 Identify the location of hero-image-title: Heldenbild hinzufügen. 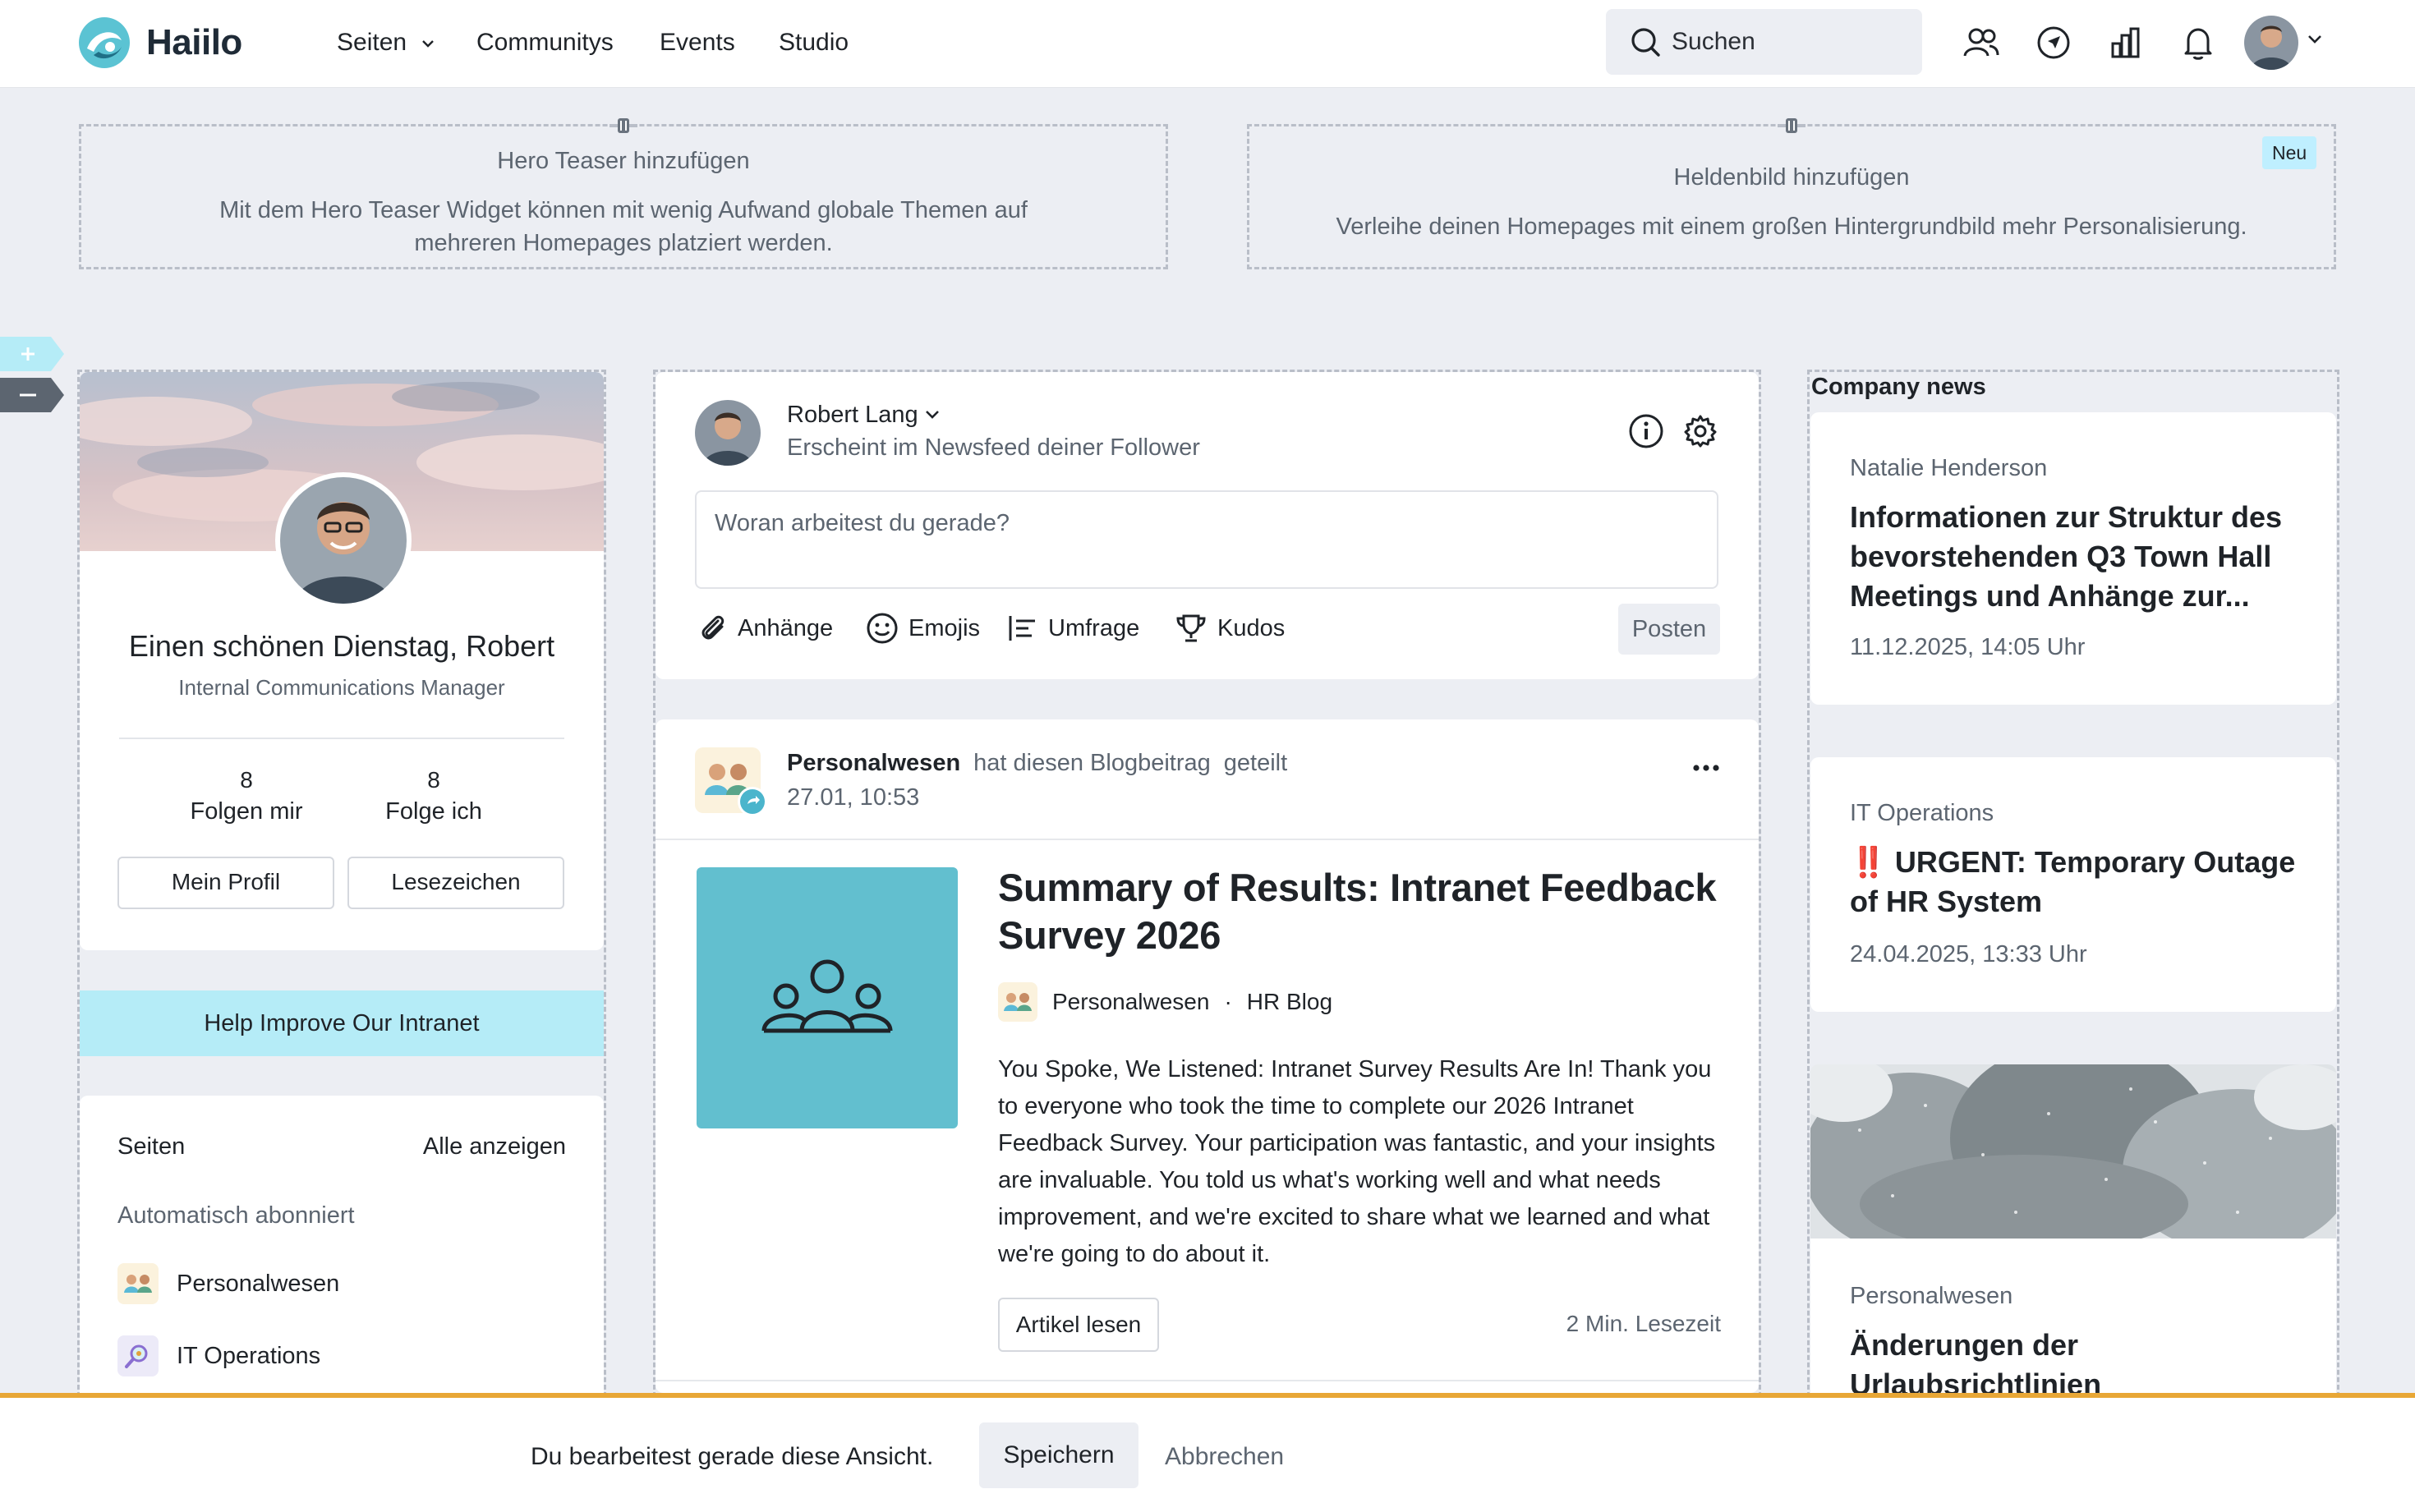
(1791, 177).